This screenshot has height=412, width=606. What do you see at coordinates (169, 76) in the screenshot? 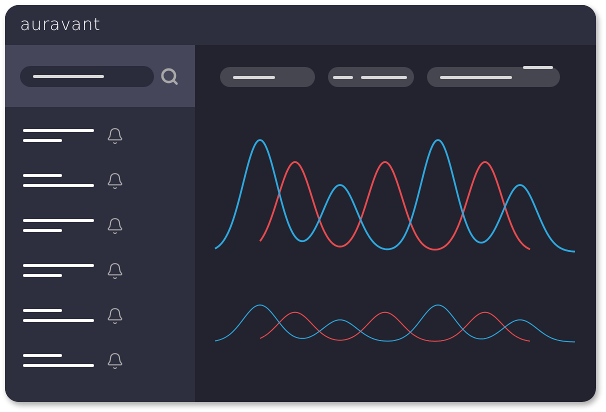
I see `search-icon` at bounding box center [169, 76].